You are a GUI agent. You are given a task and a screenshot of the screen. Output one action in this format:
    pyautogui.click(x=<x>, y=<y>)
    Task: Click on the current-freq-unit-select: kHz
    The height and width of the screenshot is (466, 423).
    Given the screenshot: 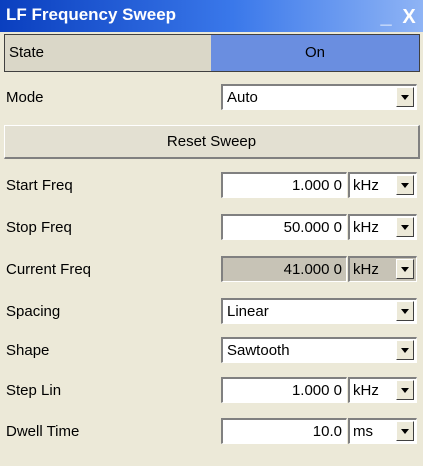 What is the action you would take?
    pyautogui.click(x=382, y=269)
    